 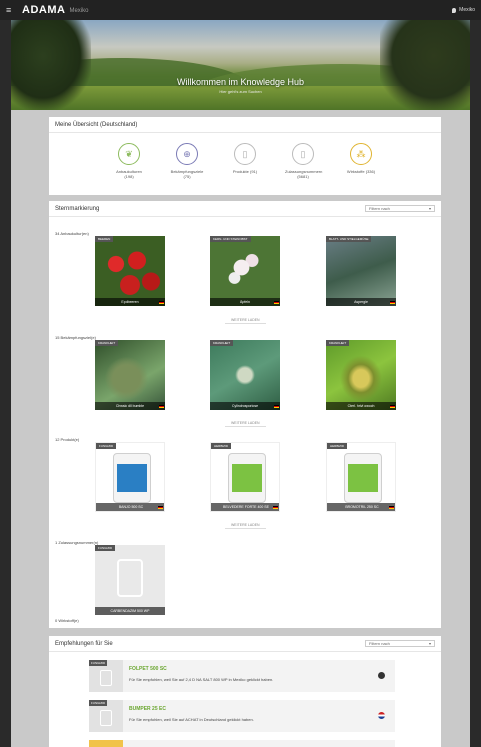 I want to click on location-selector: Mexiko, so click(x=463, y=10).